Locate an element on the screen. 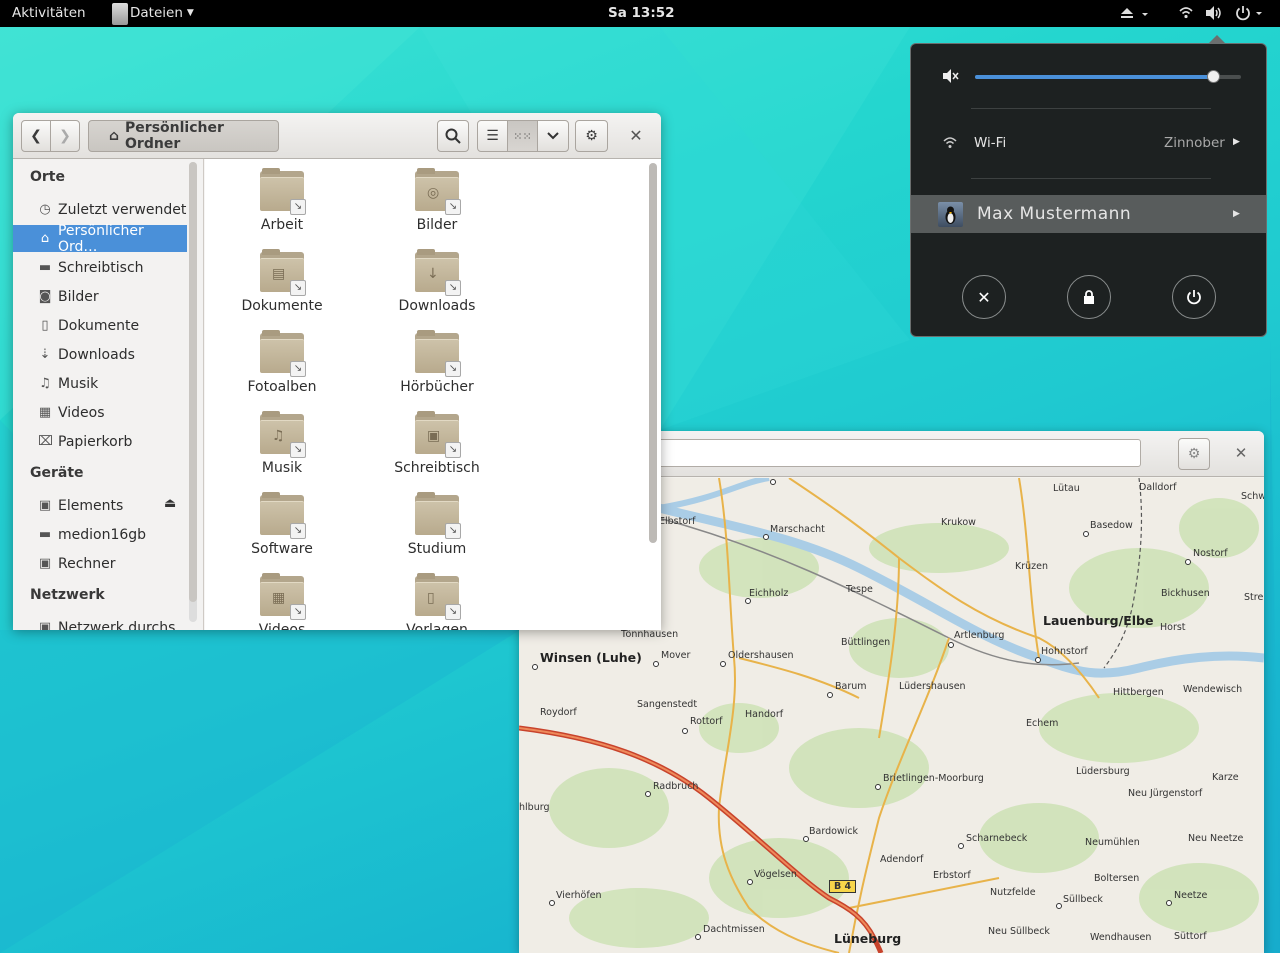 Image resolution: width=1280 pixels, height=953 pixels. power-icon is located at coordinates (1194, 297).